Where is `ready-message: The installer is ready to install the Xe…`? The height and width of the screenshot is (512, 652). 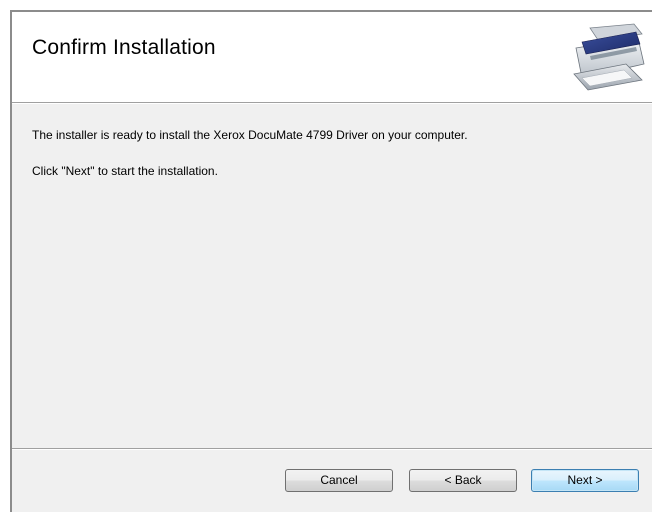
ready-message: The installer is ready to install the Xe… is located at coordinates (250, 135).